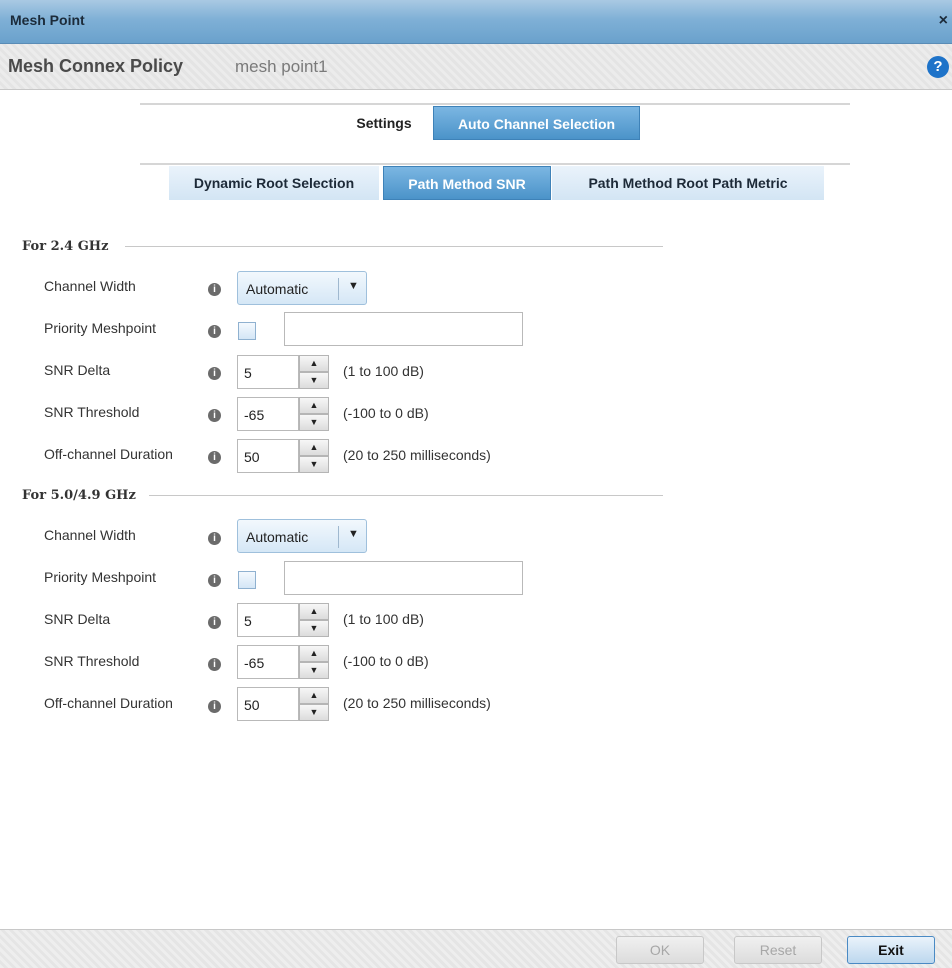 The height and width of the screenshot is (968, 952). Describe the element at coordinates (476, 22) in the screenshot. I see `title-bar: Mesh Point ×` at that location.